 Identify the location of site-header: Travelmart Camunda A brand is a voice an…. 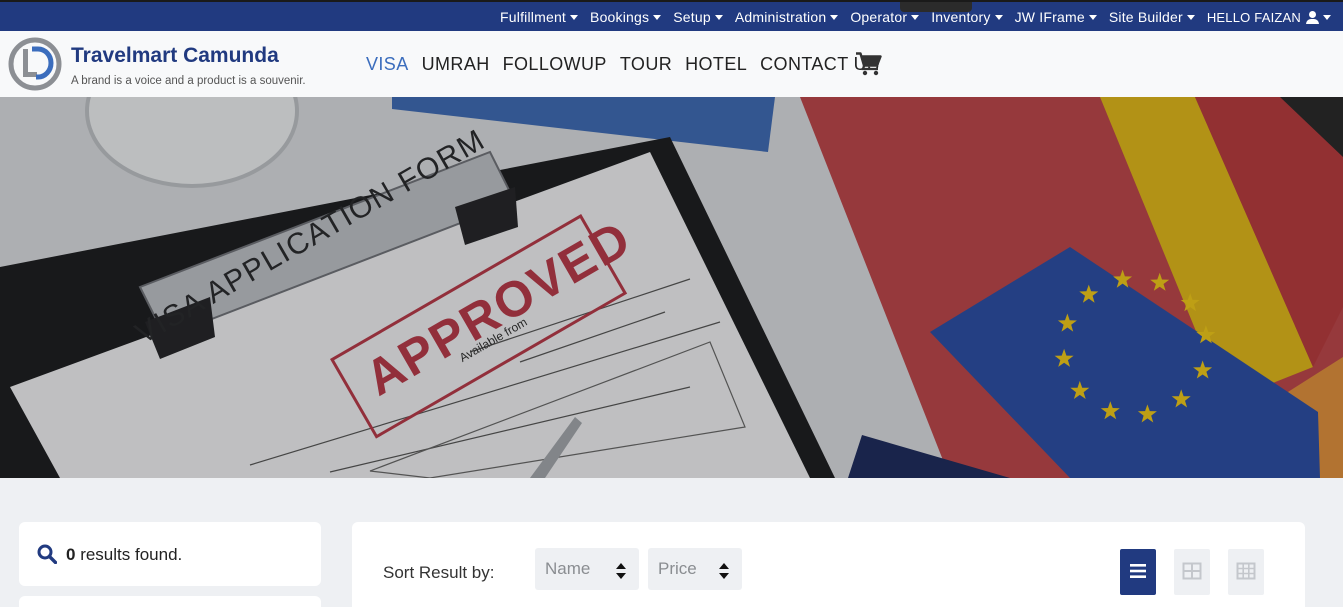
(671, 64).